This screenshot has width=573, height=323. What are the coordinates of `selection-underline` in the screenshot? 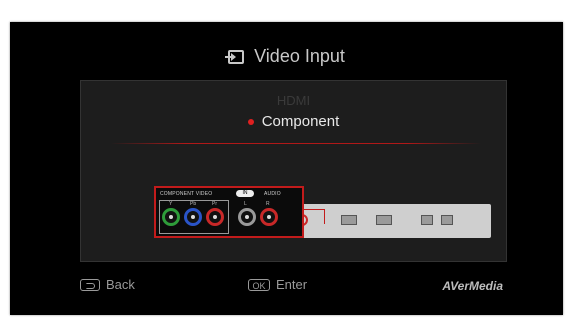 It's located at (296, 143).